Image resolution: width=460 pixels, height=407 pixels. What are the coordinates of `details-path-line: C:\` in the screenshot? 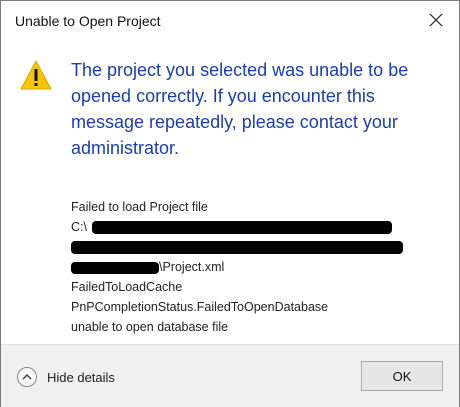 It's located at (256, 227).